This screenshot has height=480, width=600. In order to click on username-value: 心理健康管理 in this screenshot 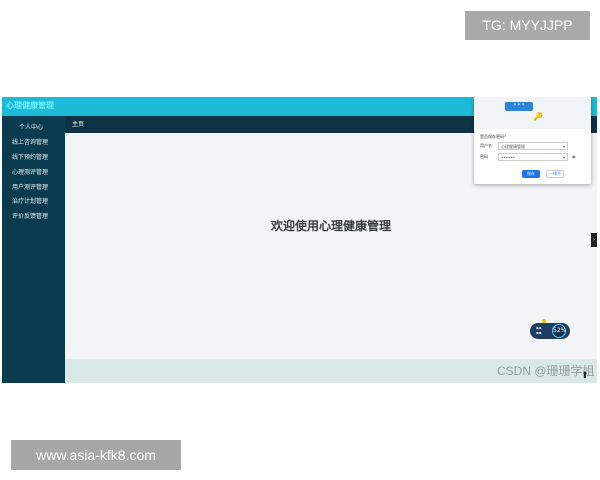, I will do `click(513, 146)`.